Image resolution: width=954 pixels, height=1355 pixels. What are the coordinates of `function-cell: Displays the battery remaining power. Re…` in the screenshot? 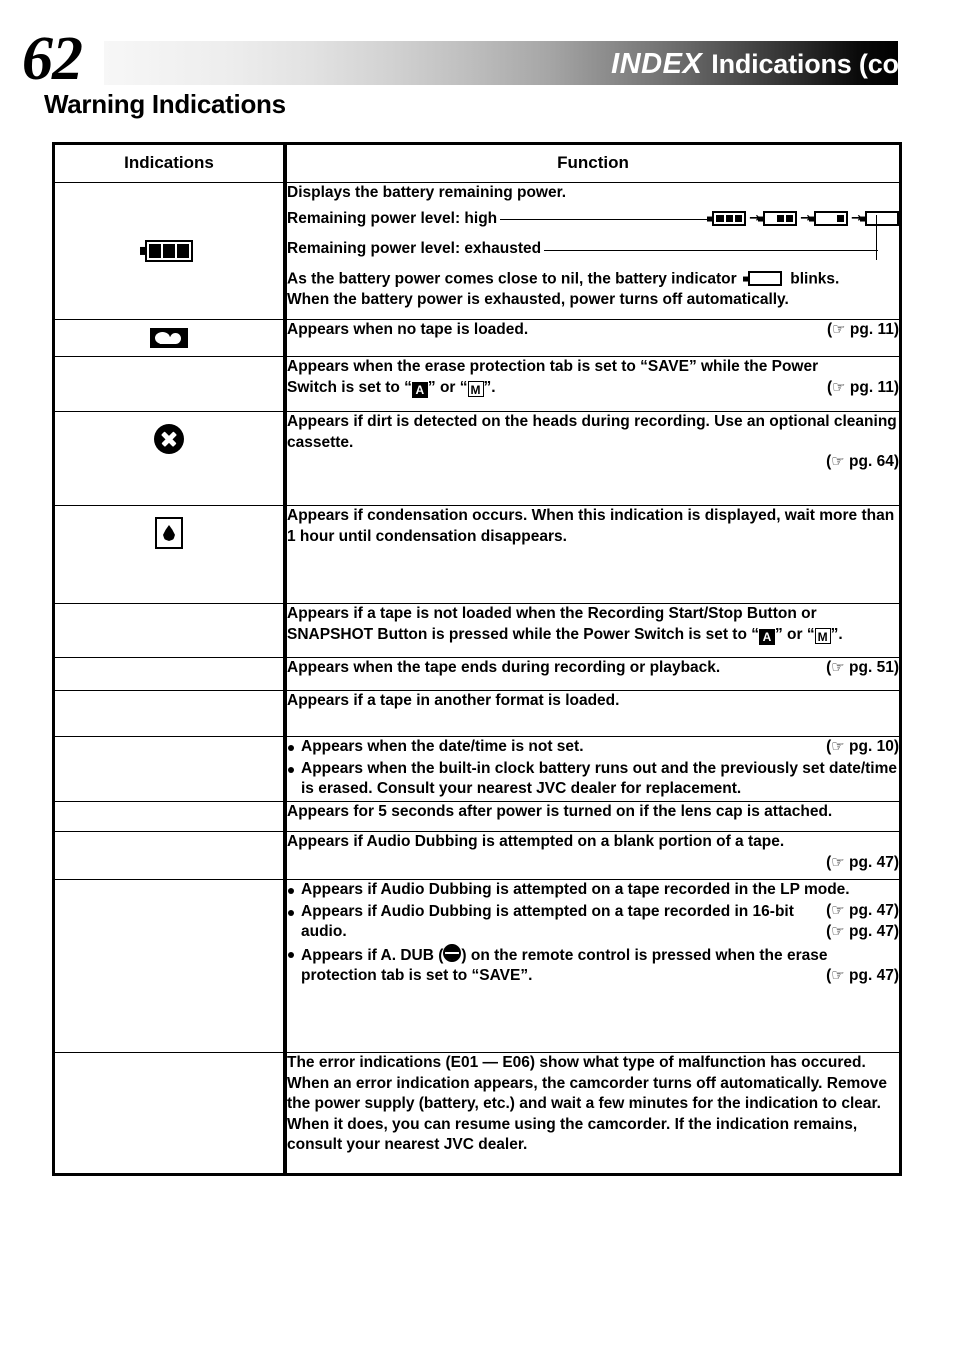 It's located at (592, 251).